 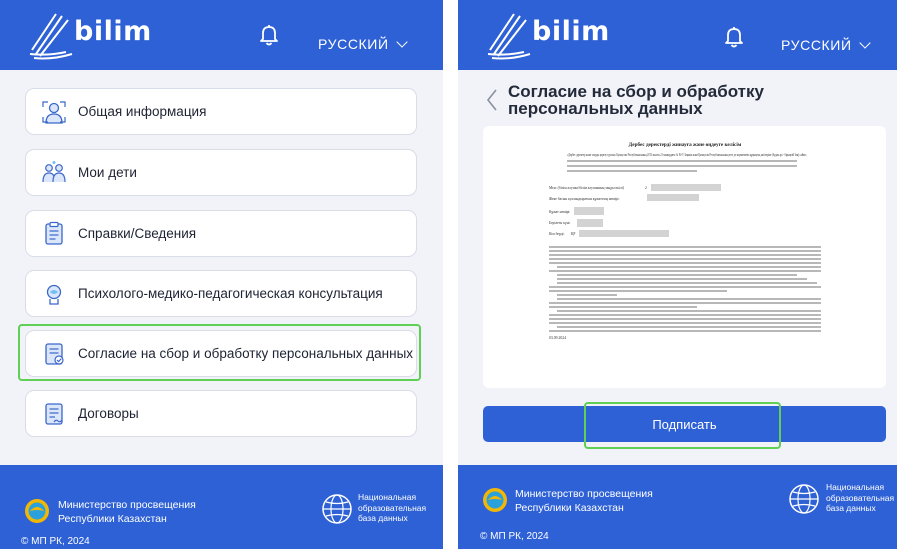 I want to click on children-icon, so click(x=54, y=171).